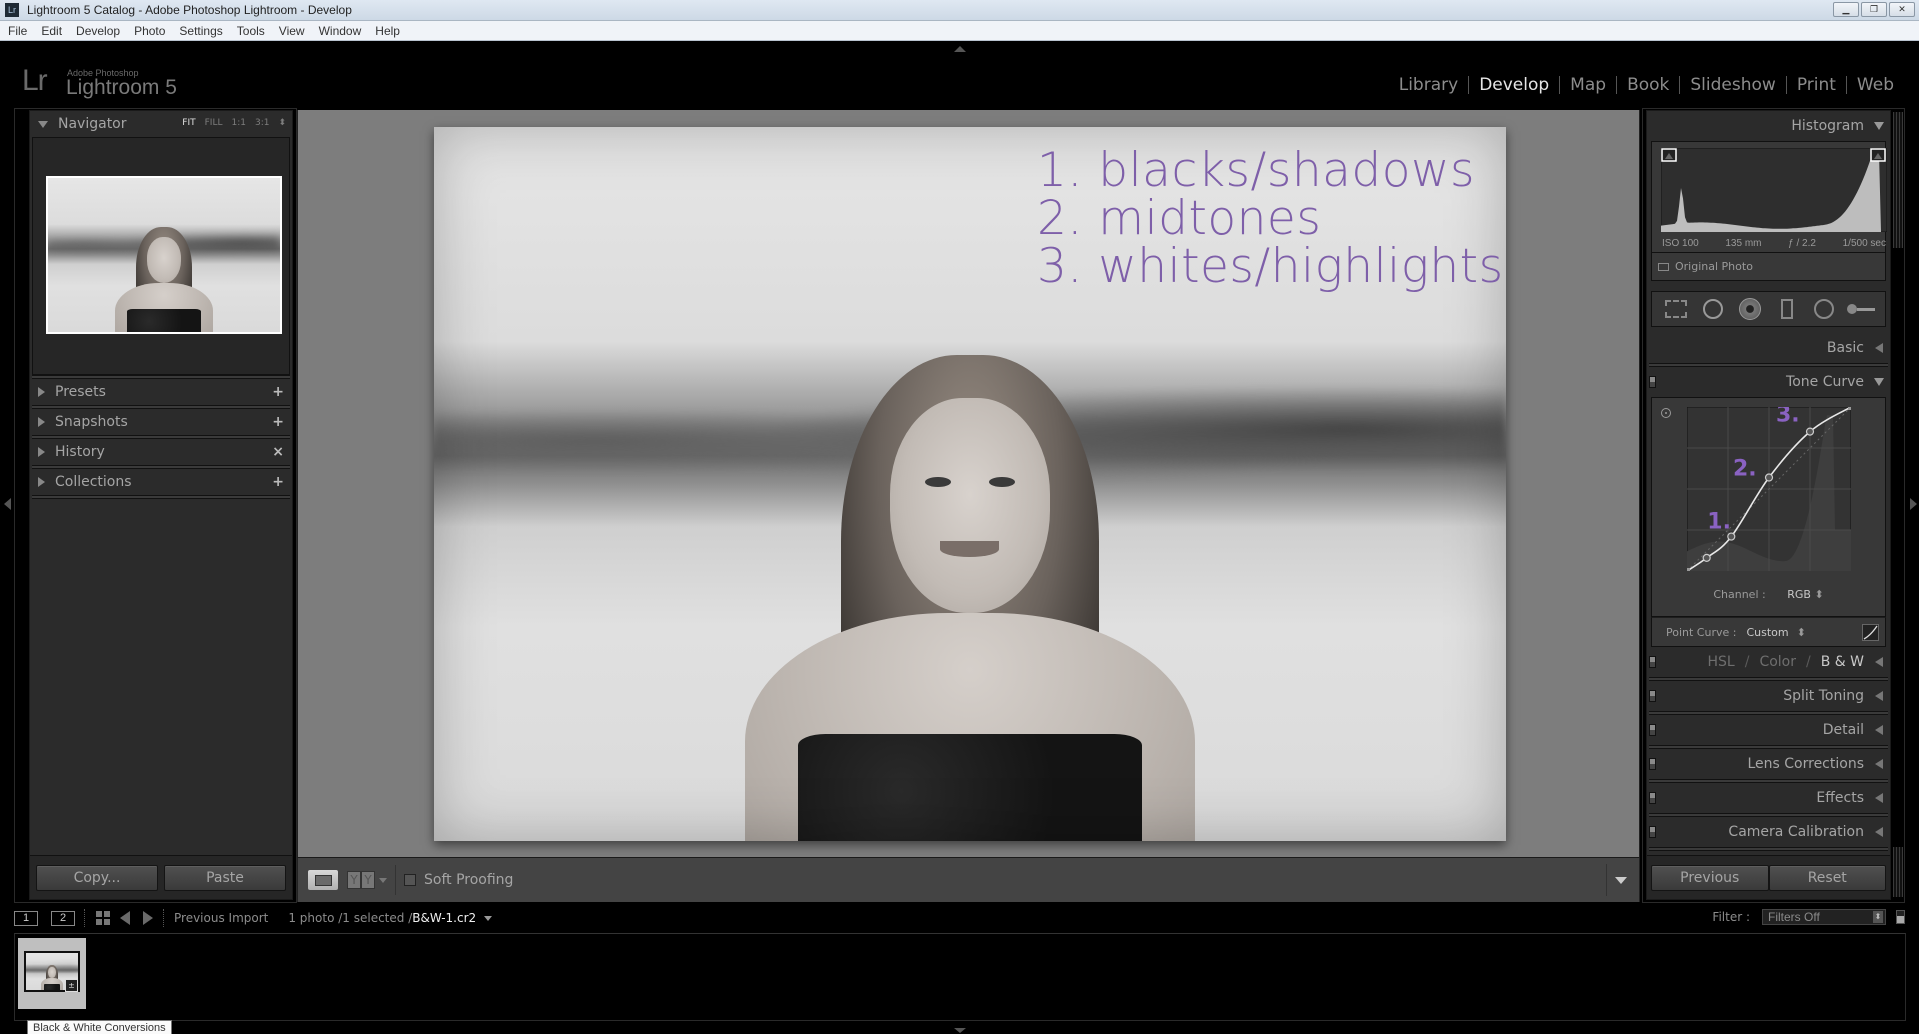  Describe the element at coordinates (1769, 197) in the screenshot. I see `histogram: ISO 100 135 mm ƒ / 2.2 1/500 sec` at that location.